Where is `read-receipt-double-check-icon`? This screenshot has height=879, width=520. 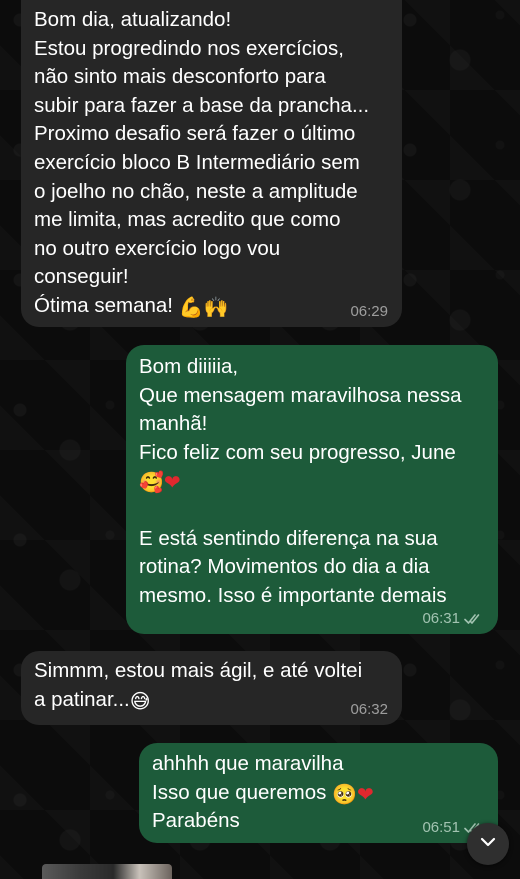
read-receipt-double-check-icon is located at coordinates (474, 619).